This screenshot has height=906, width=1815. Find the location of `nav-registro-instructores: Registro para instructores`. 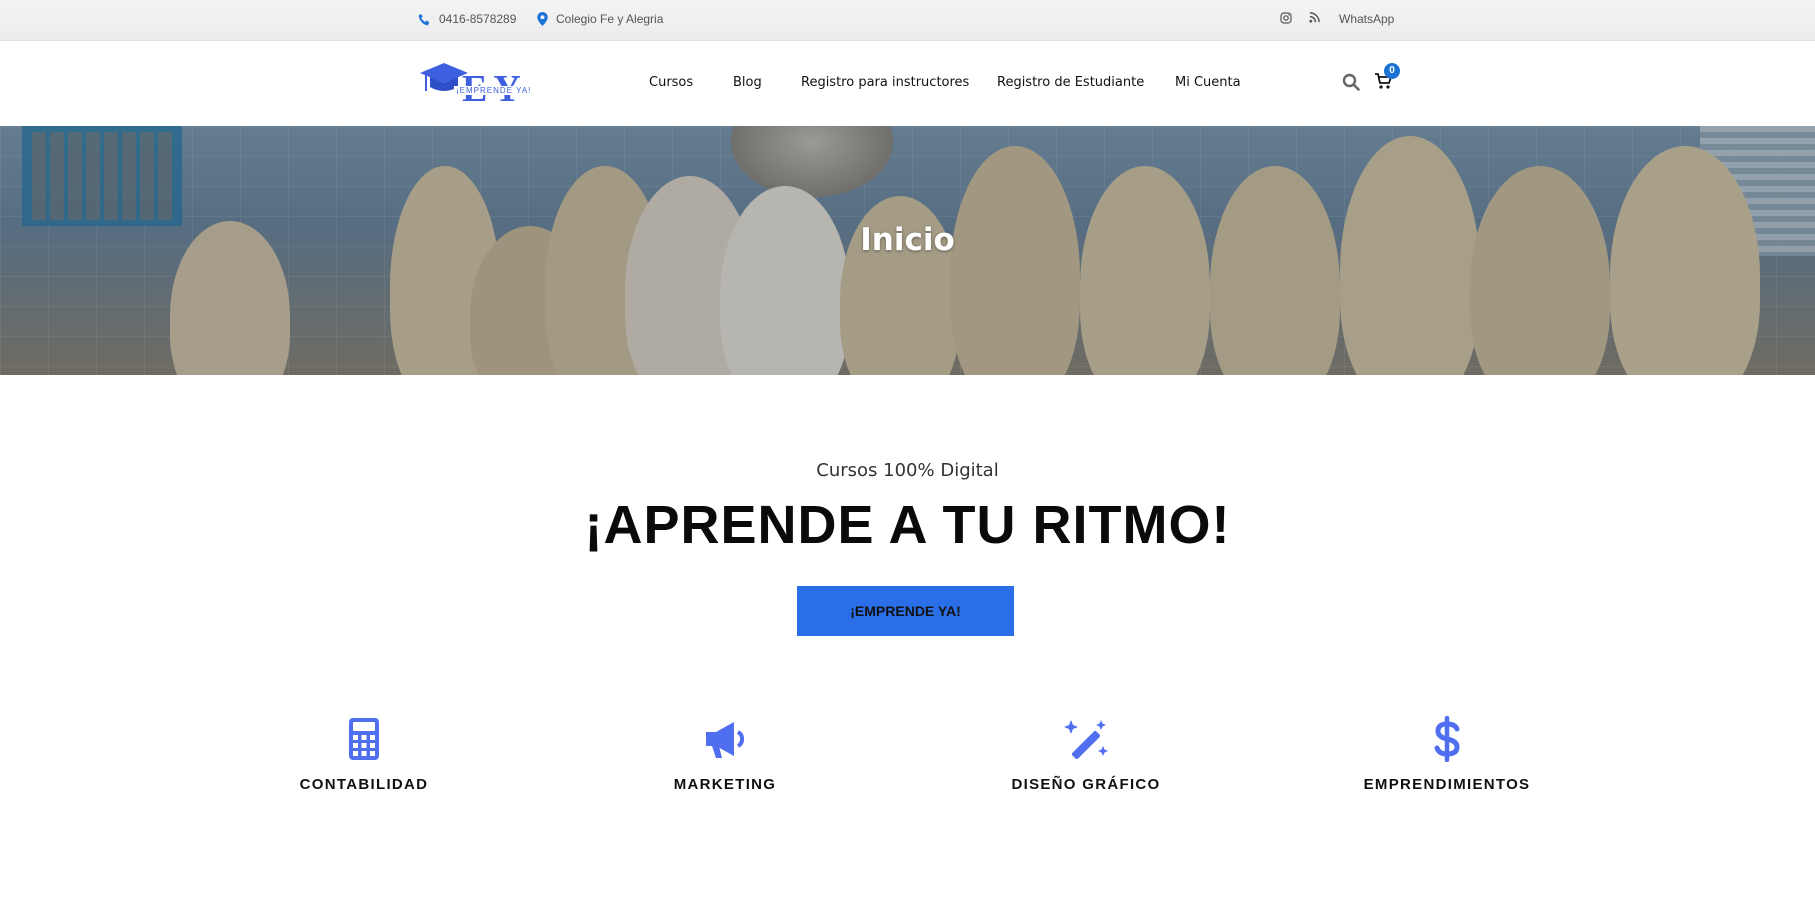

nav-registro-instructores: Registro para instructores is located at coordinates (885, 82).